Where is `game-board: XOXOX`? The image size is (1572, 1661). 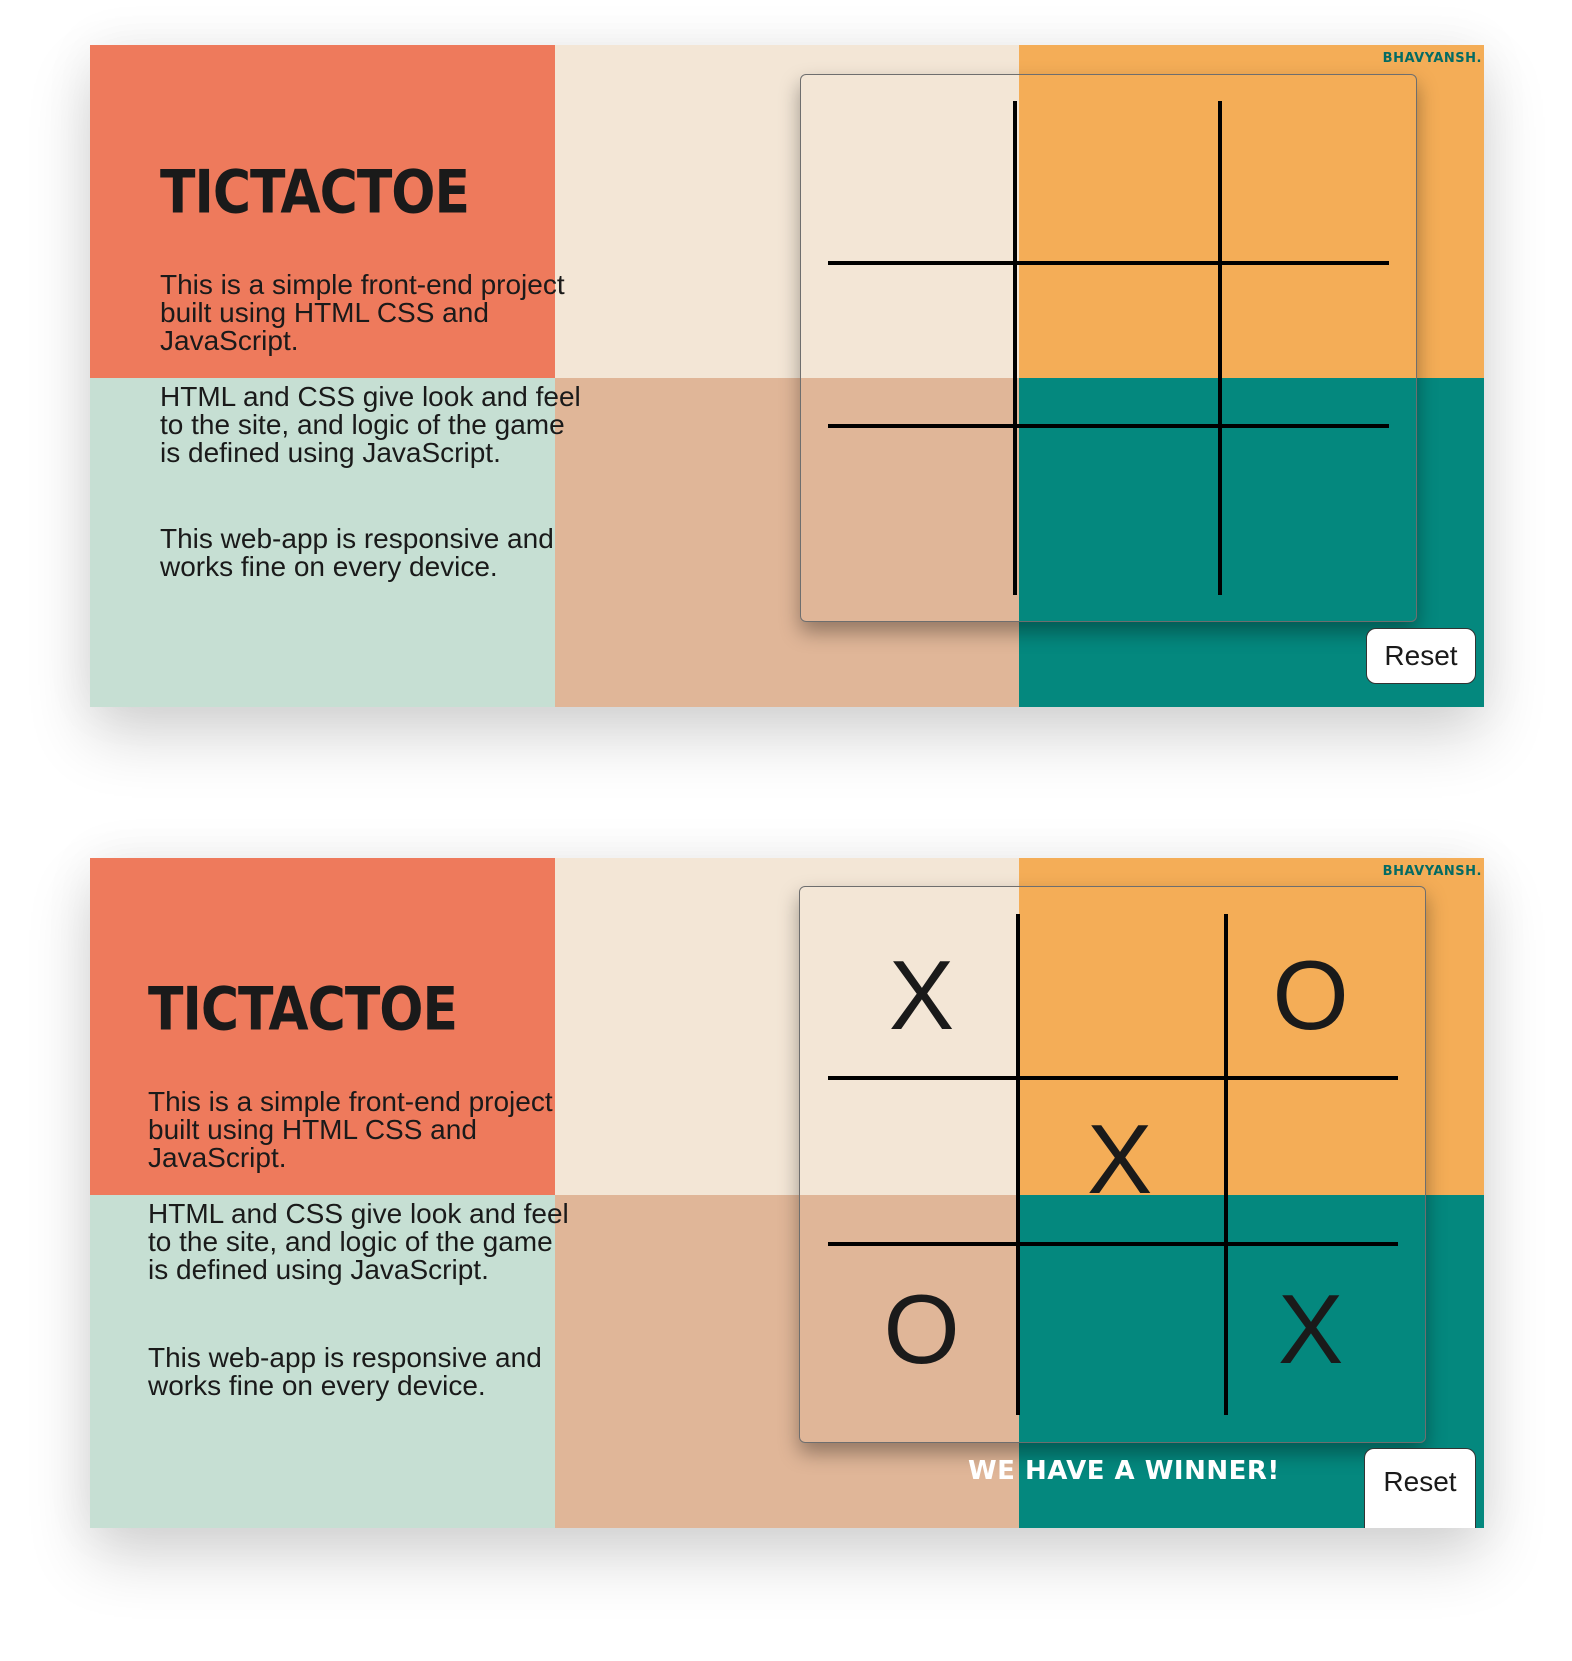 game-board: XOXOX is located at coordinates (1112, 1164).